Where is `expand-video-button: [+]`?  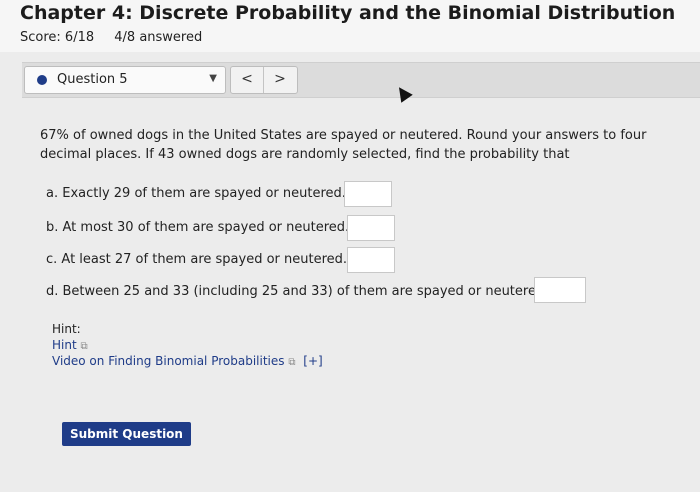 expand-video-button: [+] is located at coordinates (312, 361).